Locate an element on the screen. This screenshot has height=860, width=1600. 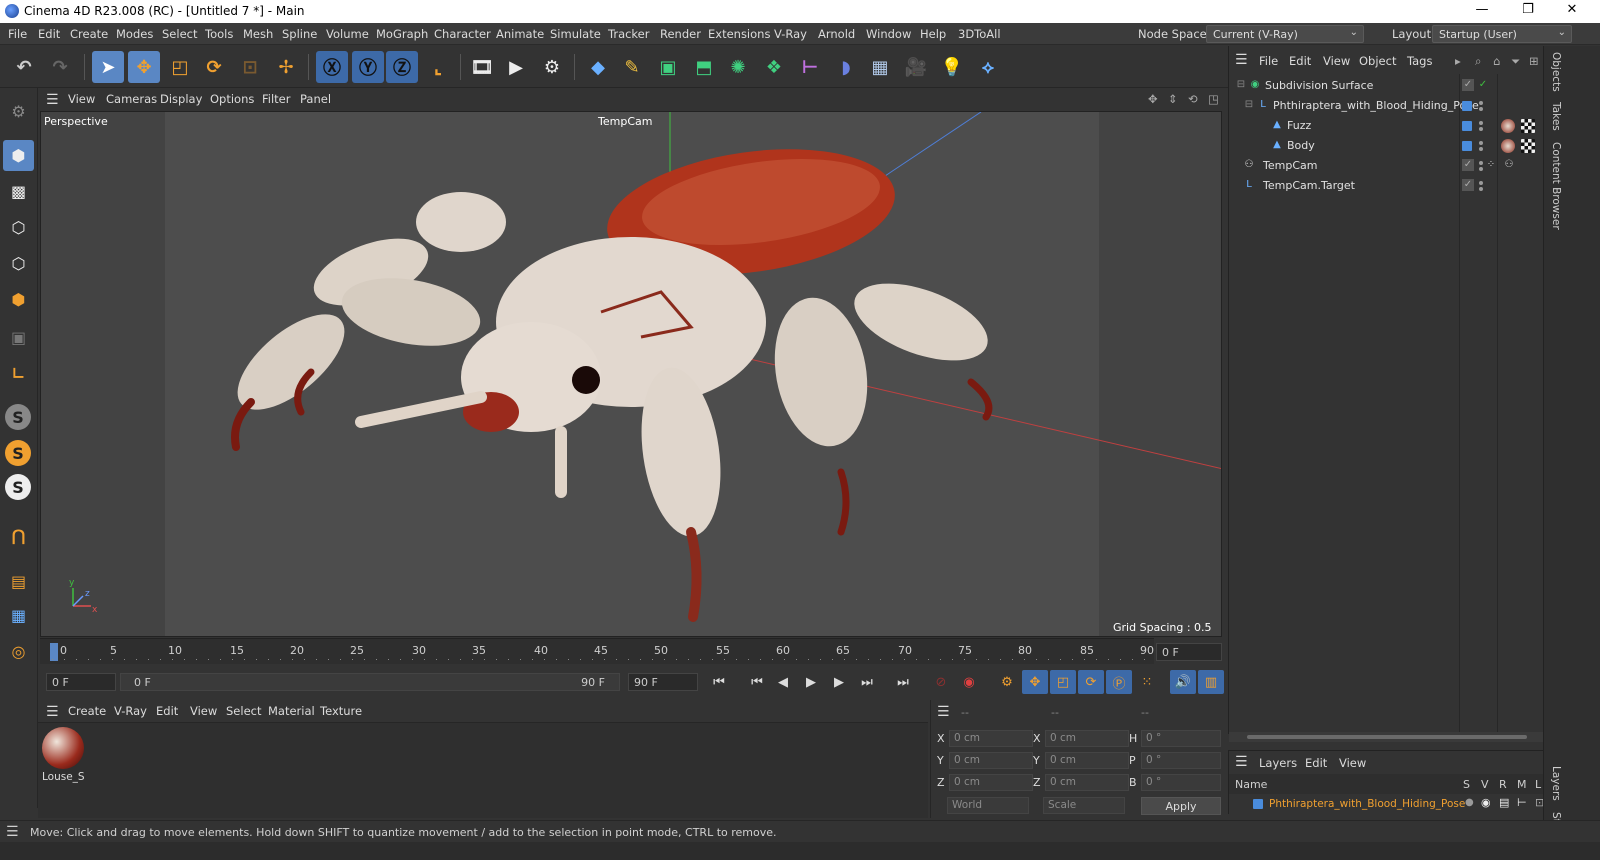
enabled-check-icon: ✓ is located at coordinates (1483, 85).